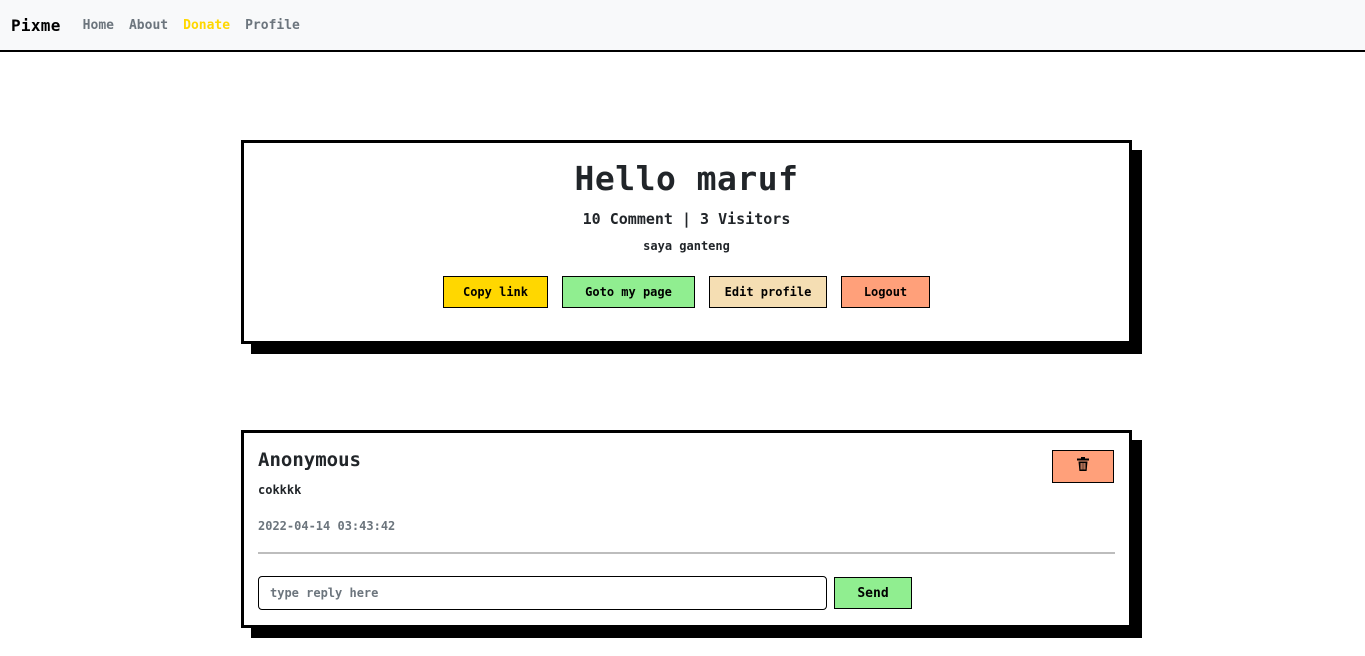 The height and width of the screenshot is (656, 1365). I want to click on edit-profile-button: Edit profile, so click(768, 292).